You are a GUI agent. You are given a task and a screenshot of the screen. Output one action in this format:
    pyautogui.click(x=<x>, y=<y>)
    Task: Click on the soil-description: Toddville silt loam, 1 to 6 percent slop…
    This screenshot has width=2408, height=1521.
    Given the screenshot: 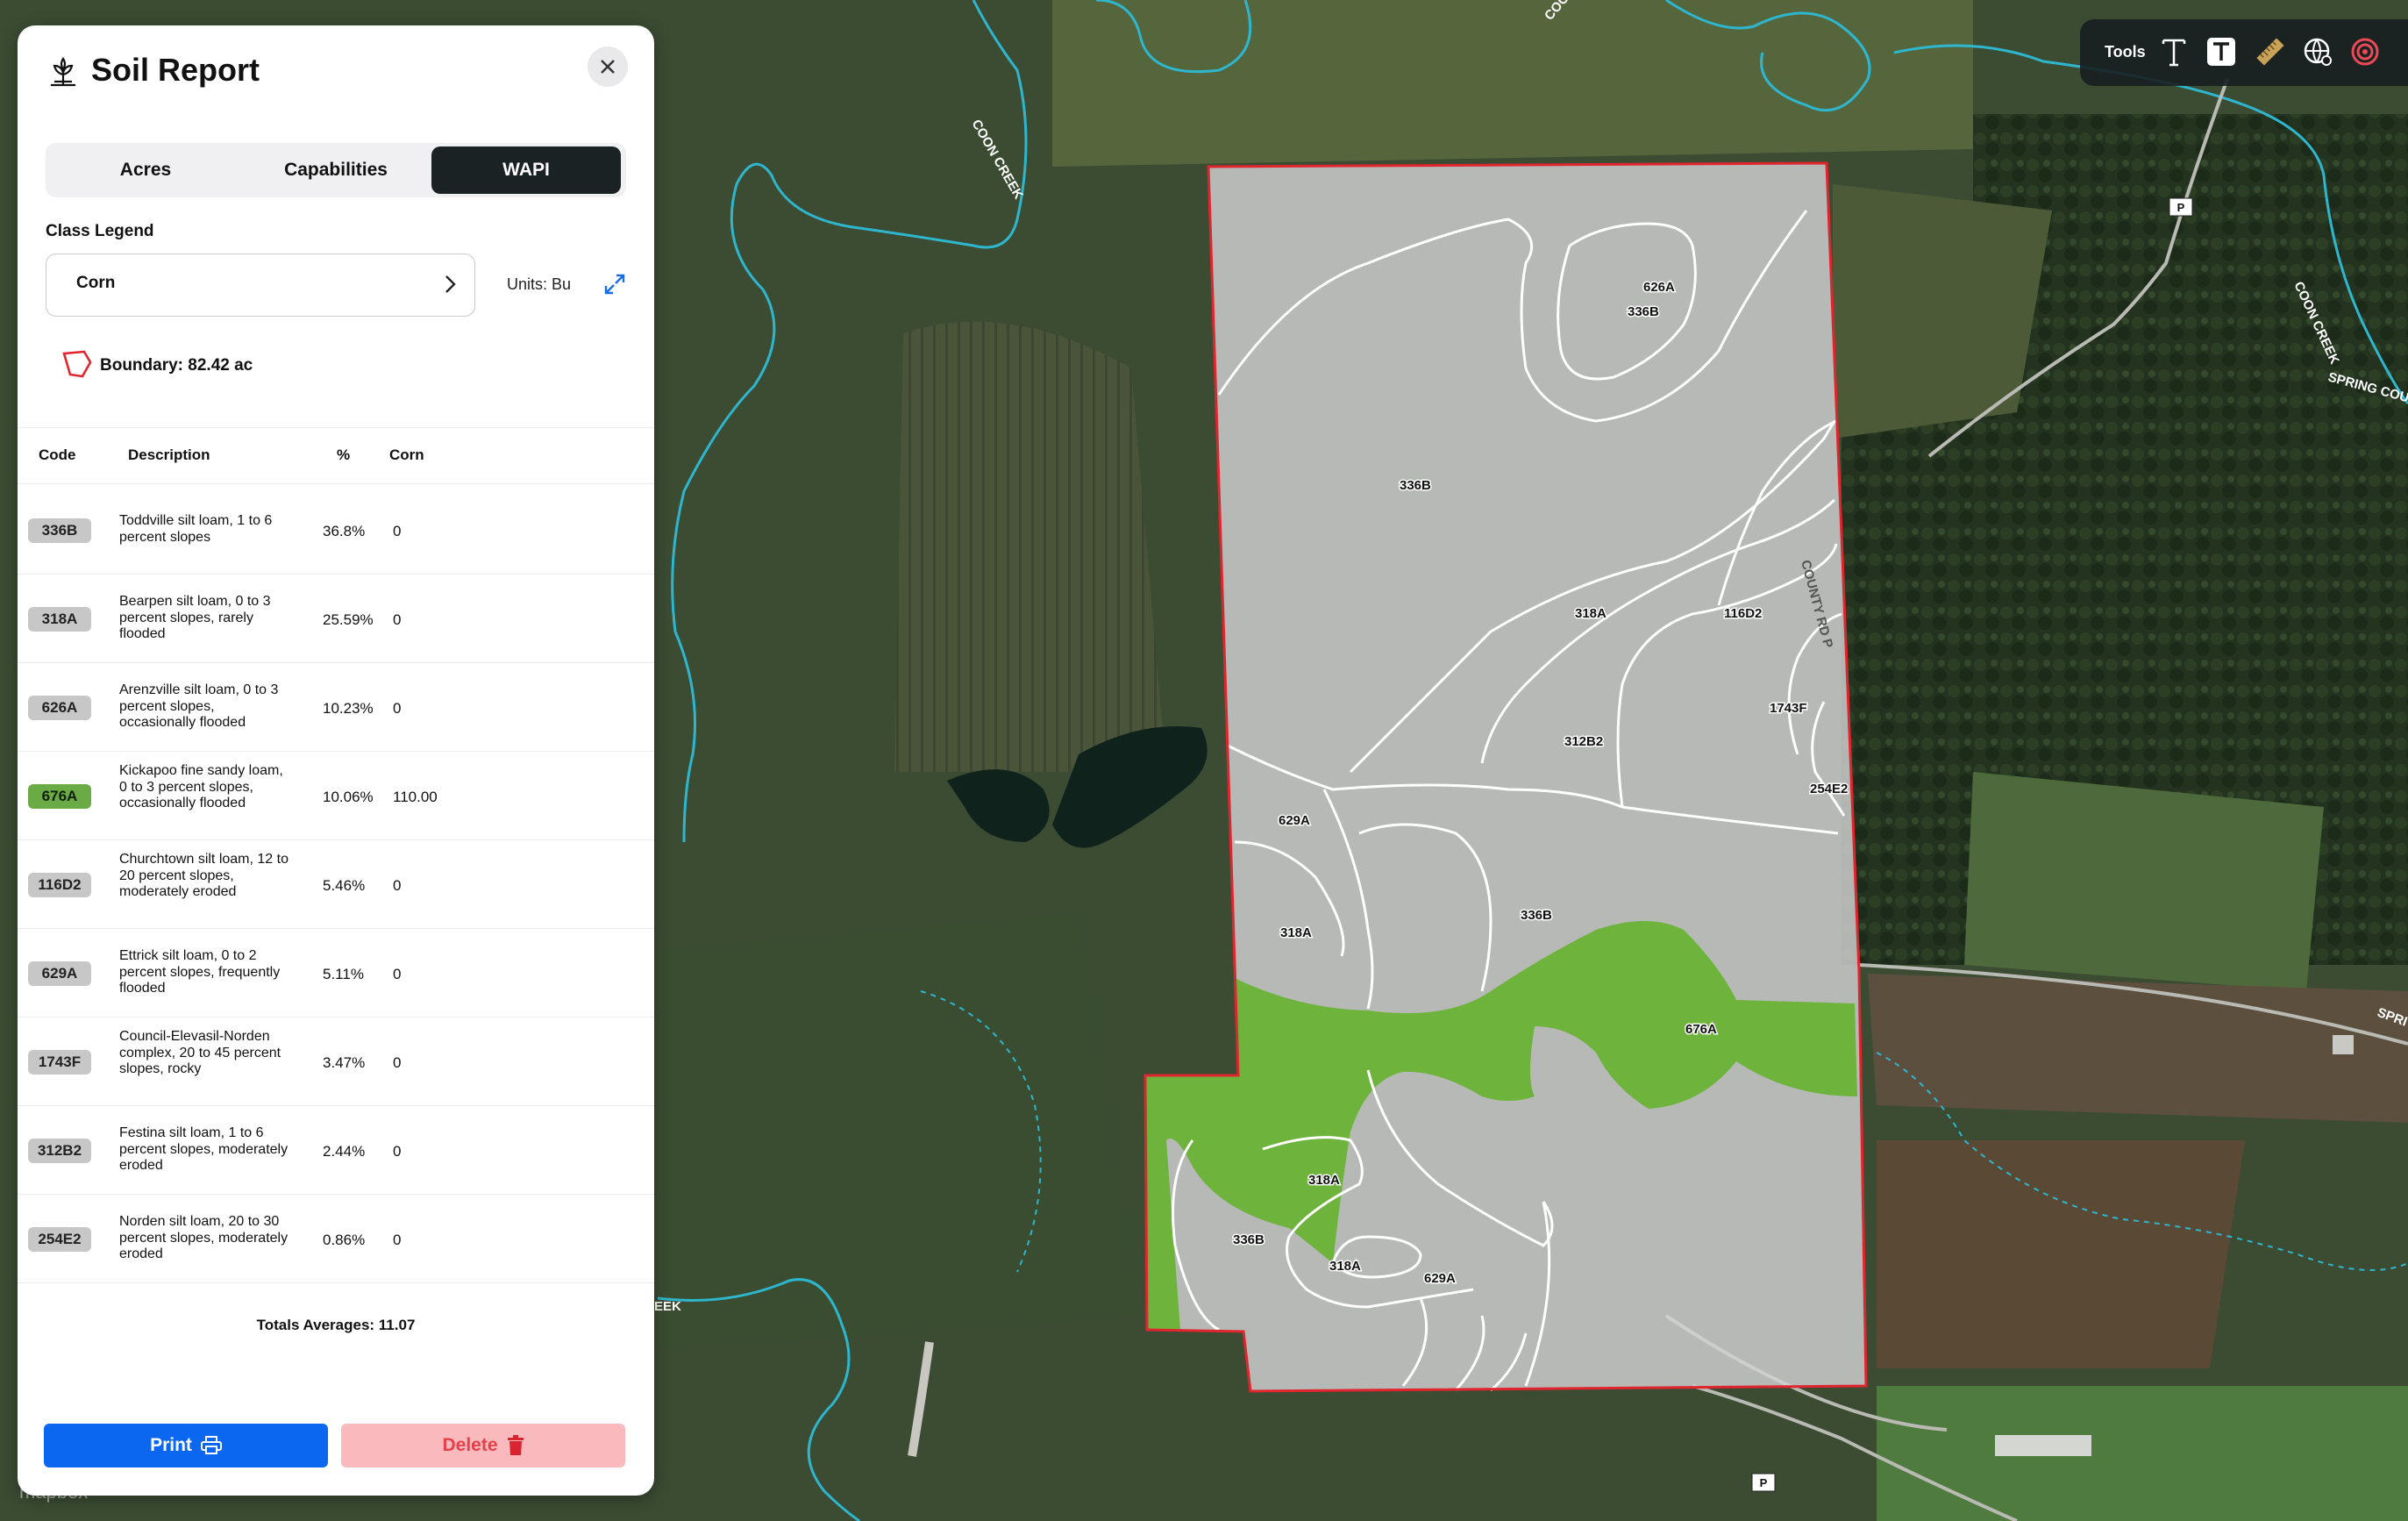 What is the action you would take?
    pyautogui.click(x=196, y=529)
    